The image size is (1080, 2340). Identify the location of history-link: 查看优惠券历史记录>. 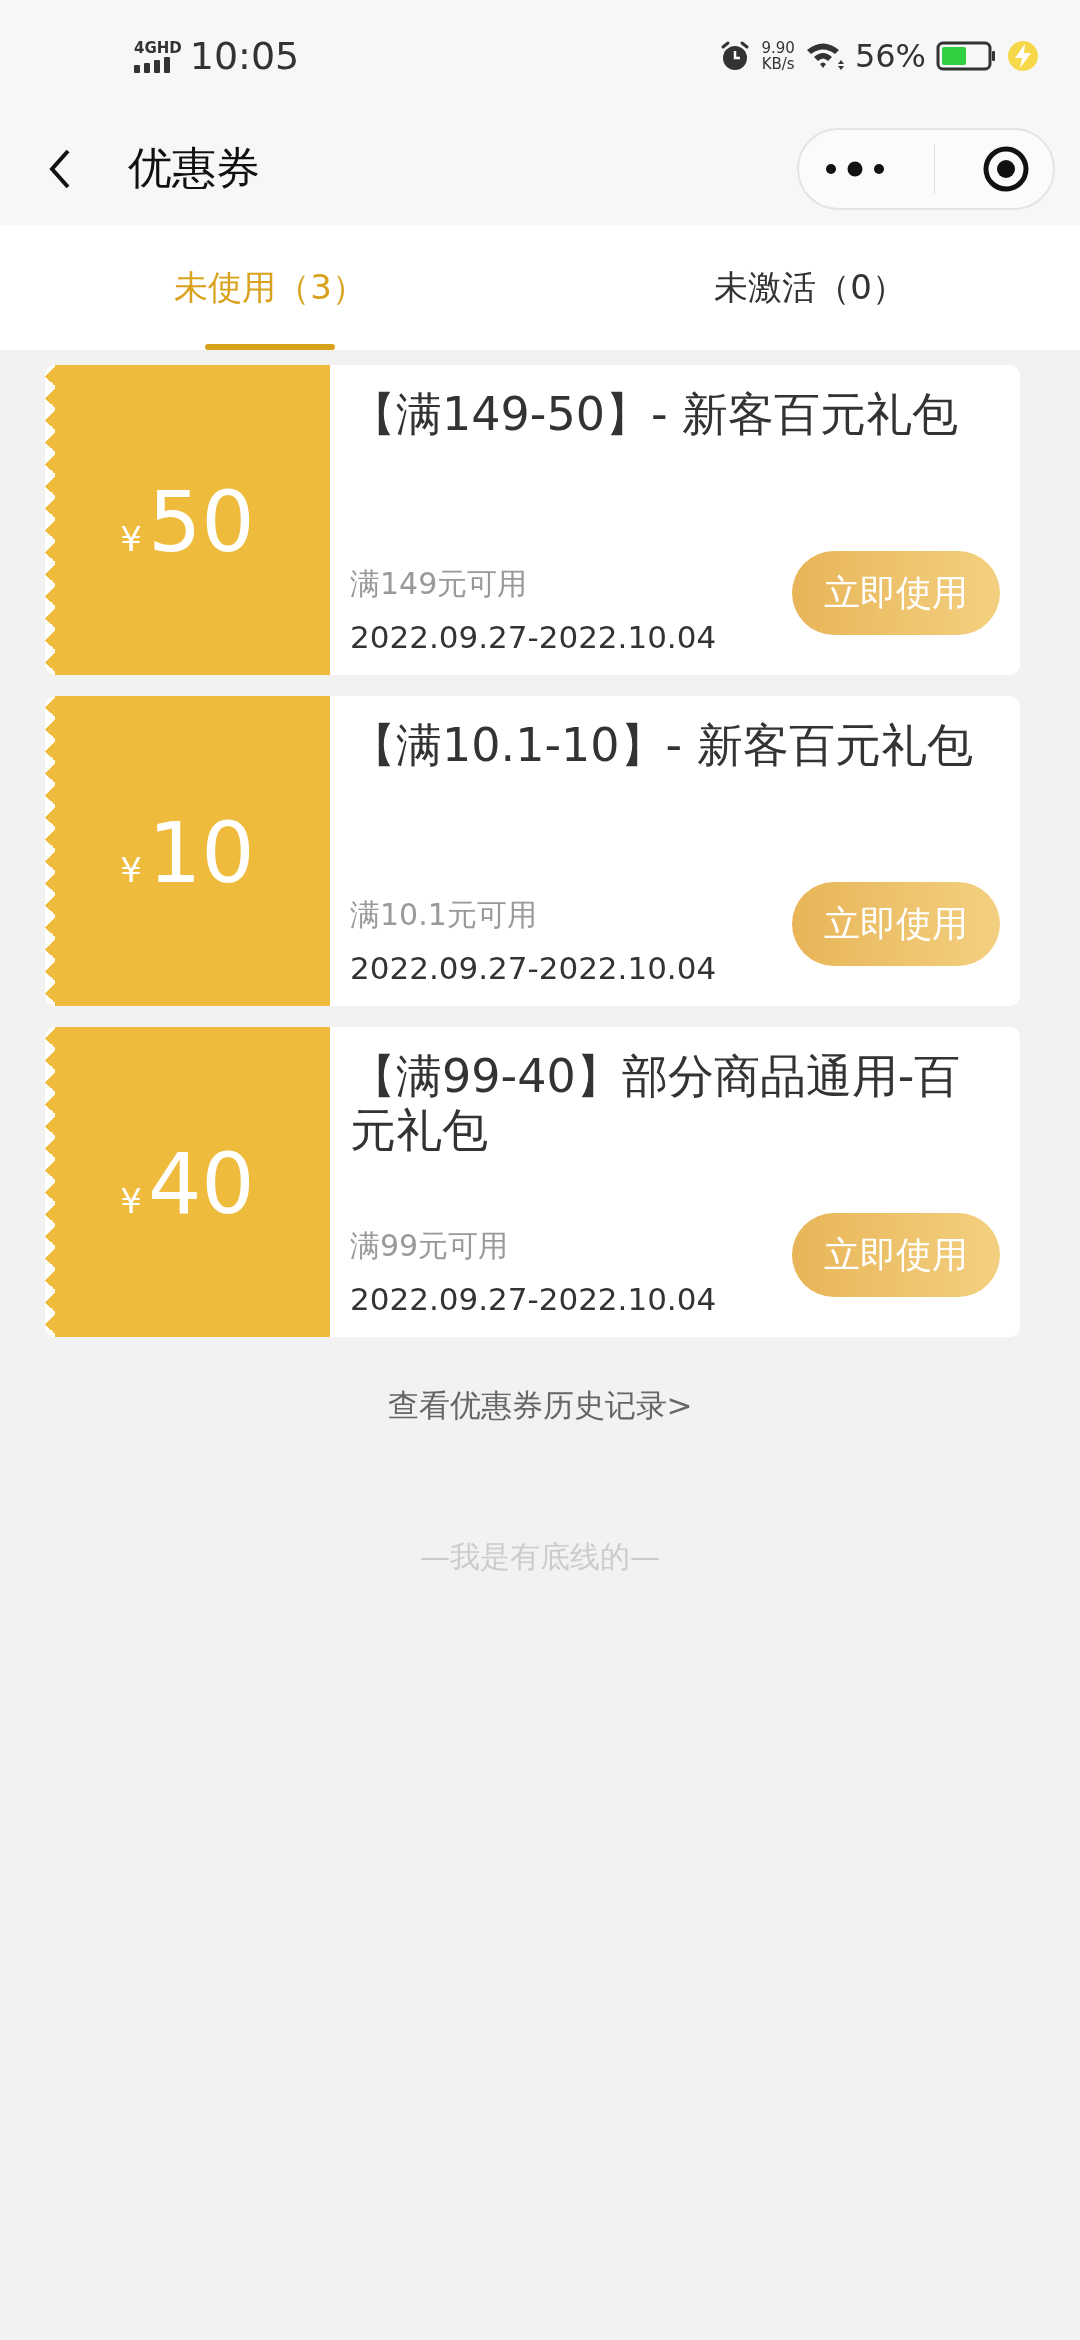
(540, 1406).